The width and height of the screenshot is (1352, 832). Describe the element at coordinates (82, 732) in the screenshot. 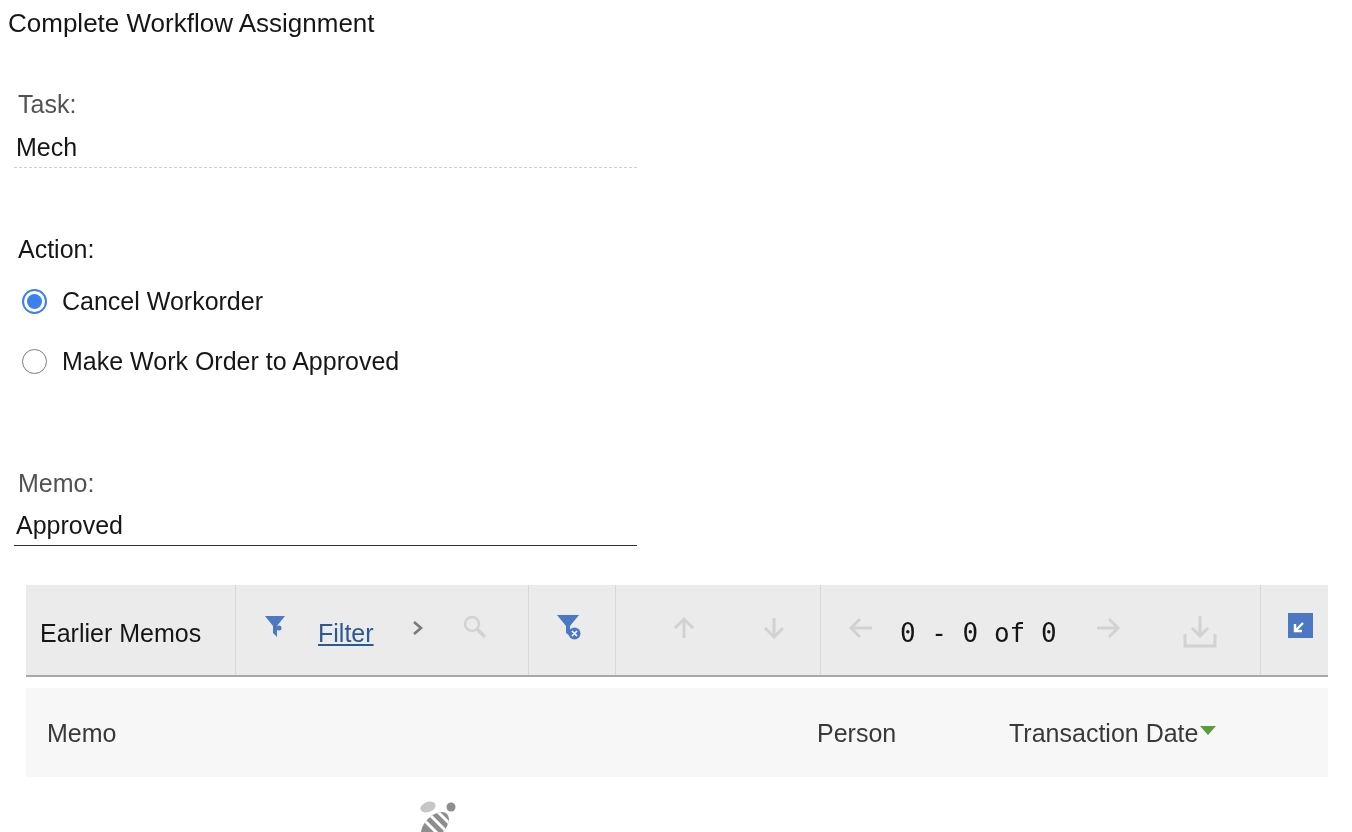

I see `column-header: Memo` at that location.